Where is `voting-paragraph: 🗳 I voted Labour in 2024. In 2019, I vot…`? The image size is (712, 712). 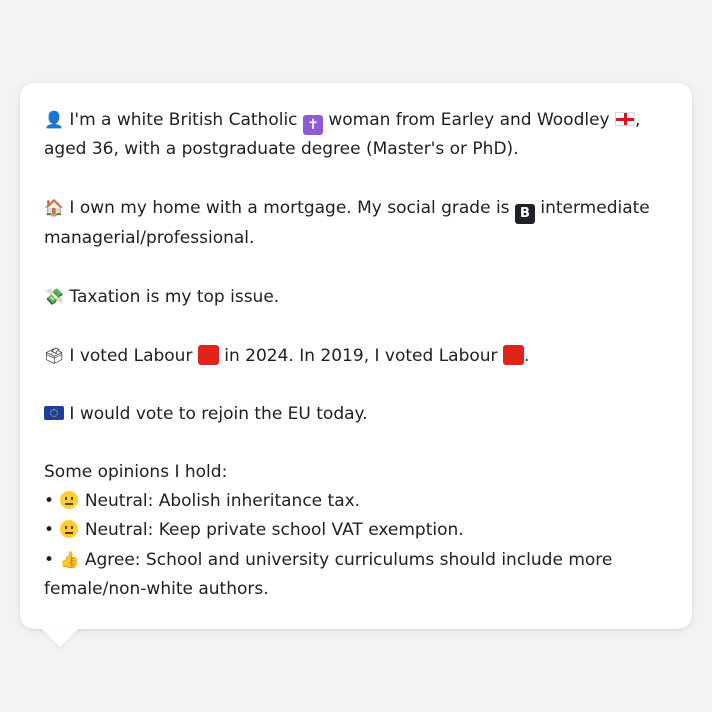
voting-paragraph: 🗳 I voted Labour in 2024. In 2019, I vot… is located at coordinates (356, 356).